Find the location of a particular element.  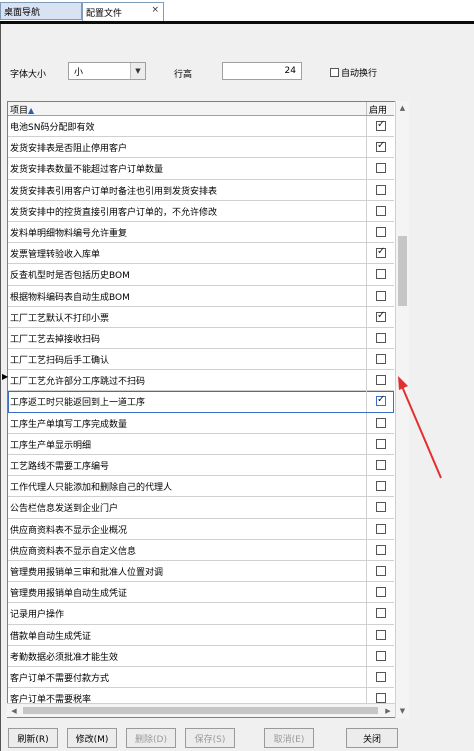

close-button-label: 关闭 is located at coordinates (371, 739).